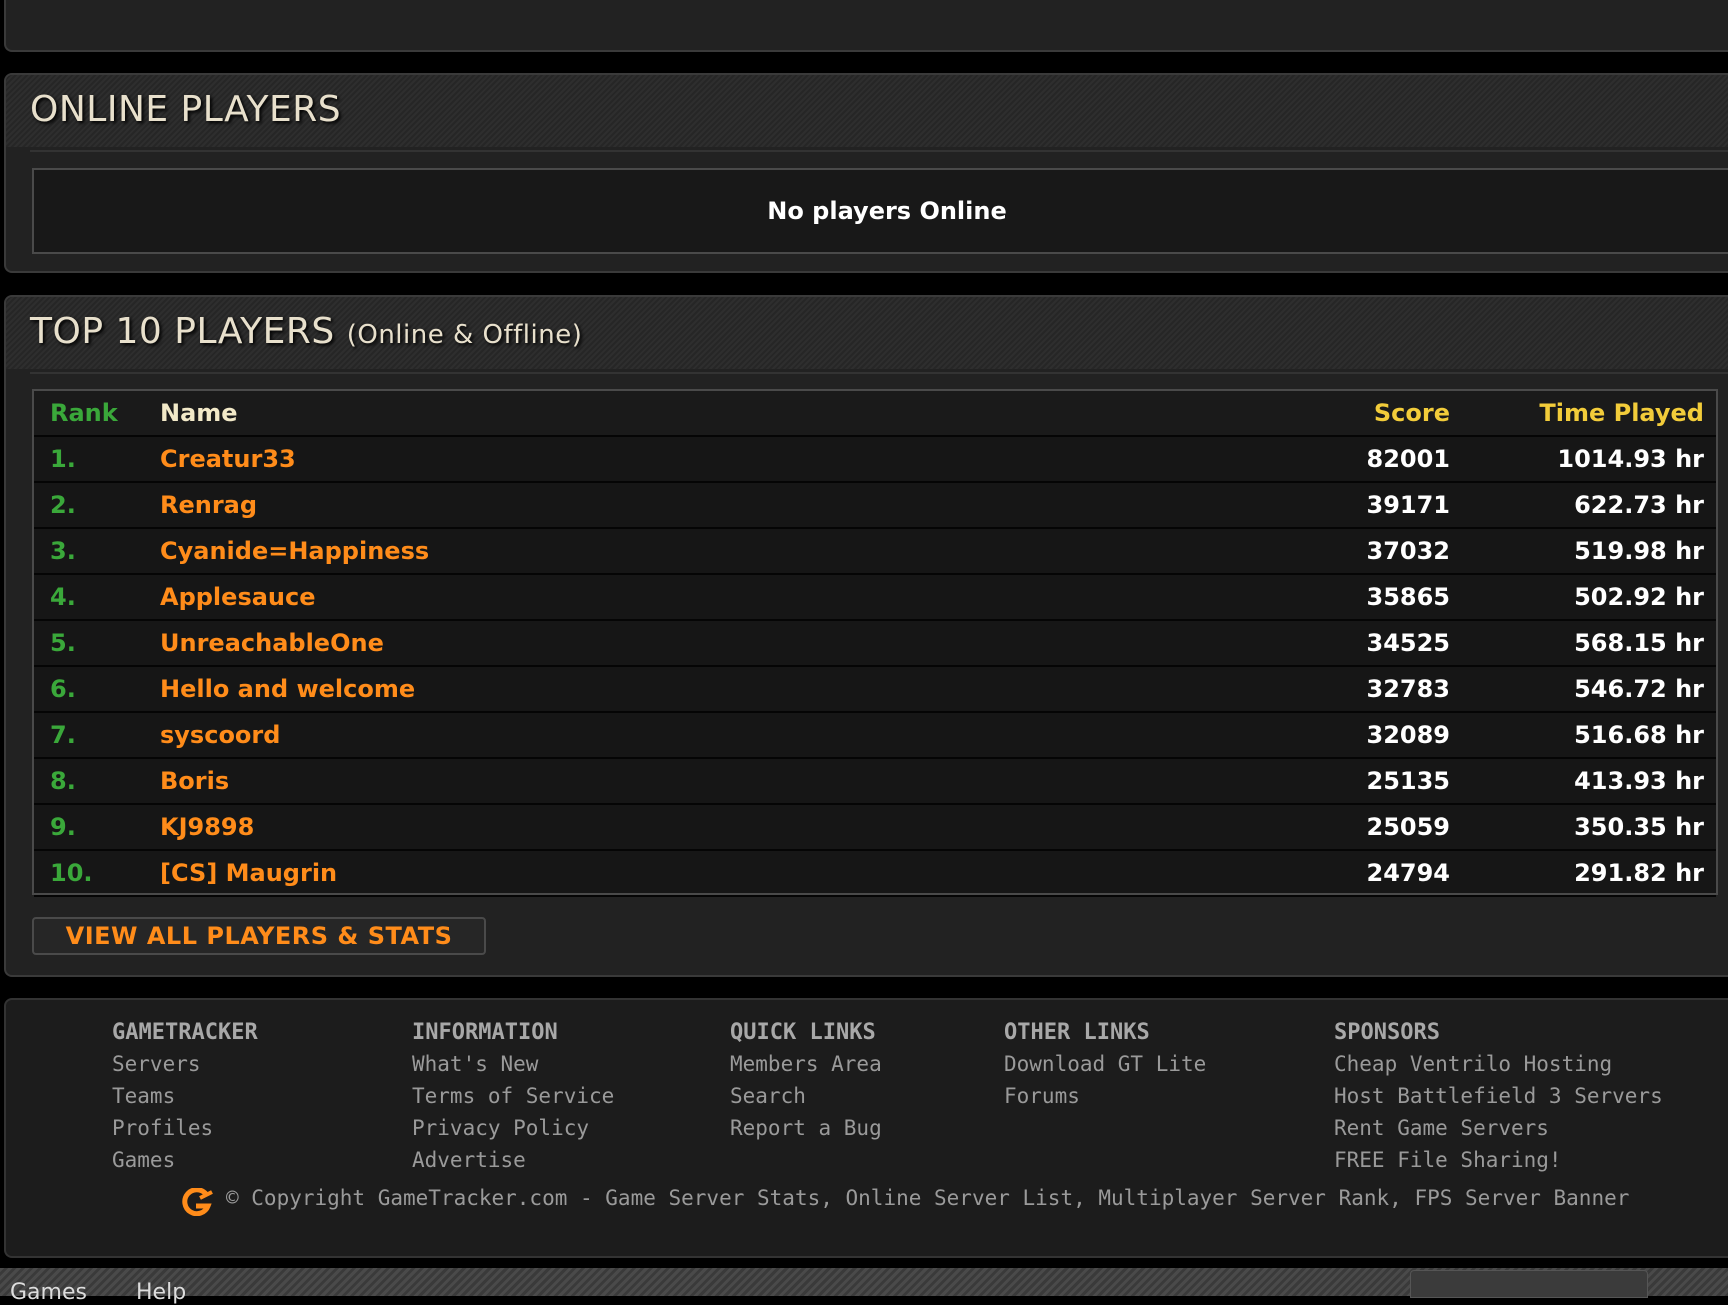 Image resolution: width=1728 pixels, height=1305 pixels. What do you see at coordinates (1408, 505) in the screenshot?
I see `score-cell: 39171` at bounding box center [1408, 505].